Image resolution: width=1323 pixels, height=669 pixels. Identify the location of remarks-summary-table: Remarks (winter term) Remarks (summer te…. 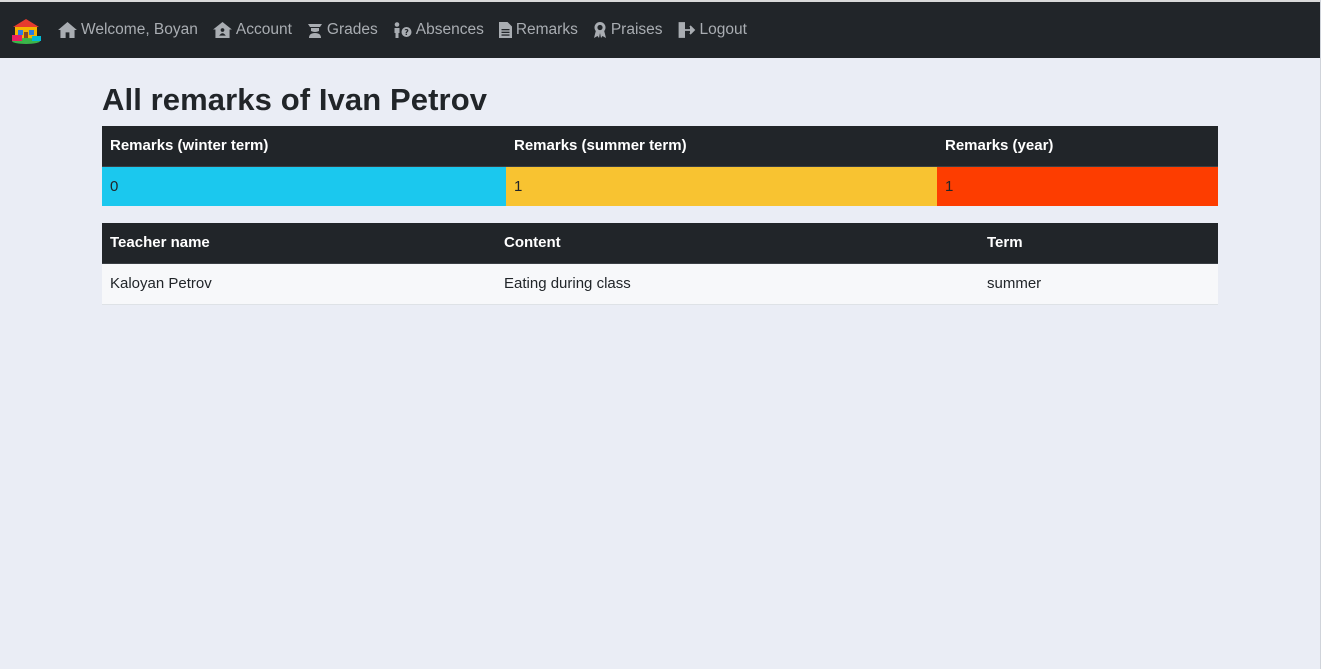
(660, 166).